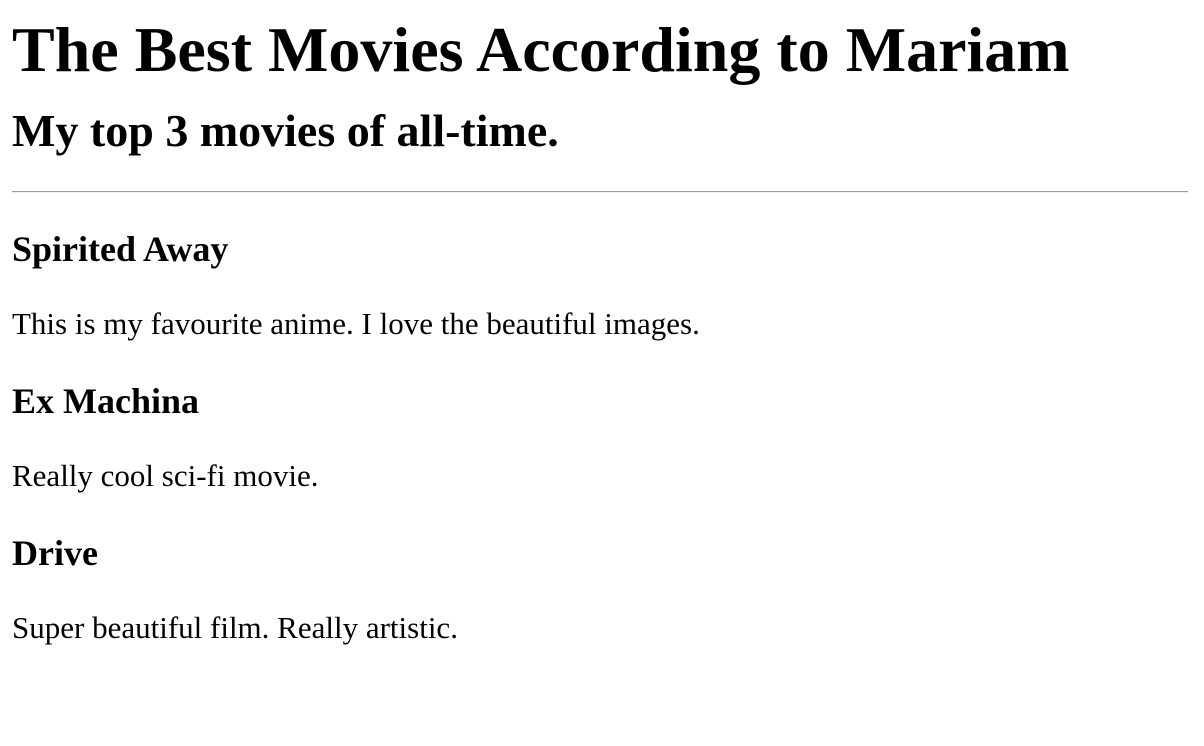 This screenshot has width=1204, height=746. What do you see at coordinates (120, 249) in the screenshot?
I see `movie-title: Spirited Away` at bounding box center [120, 249].